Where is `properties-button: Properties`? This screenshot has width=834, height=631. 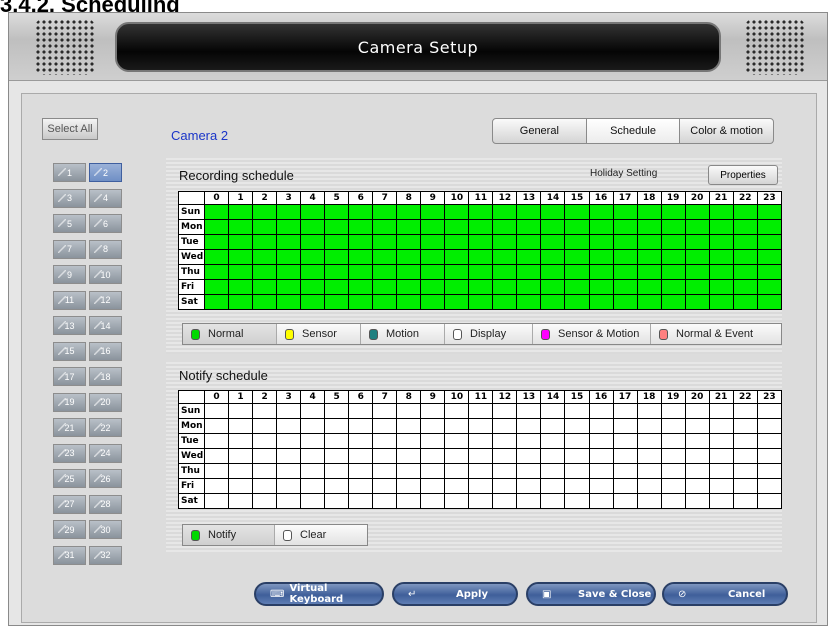
properties-button: Properties is located at coordinates (743, 175).